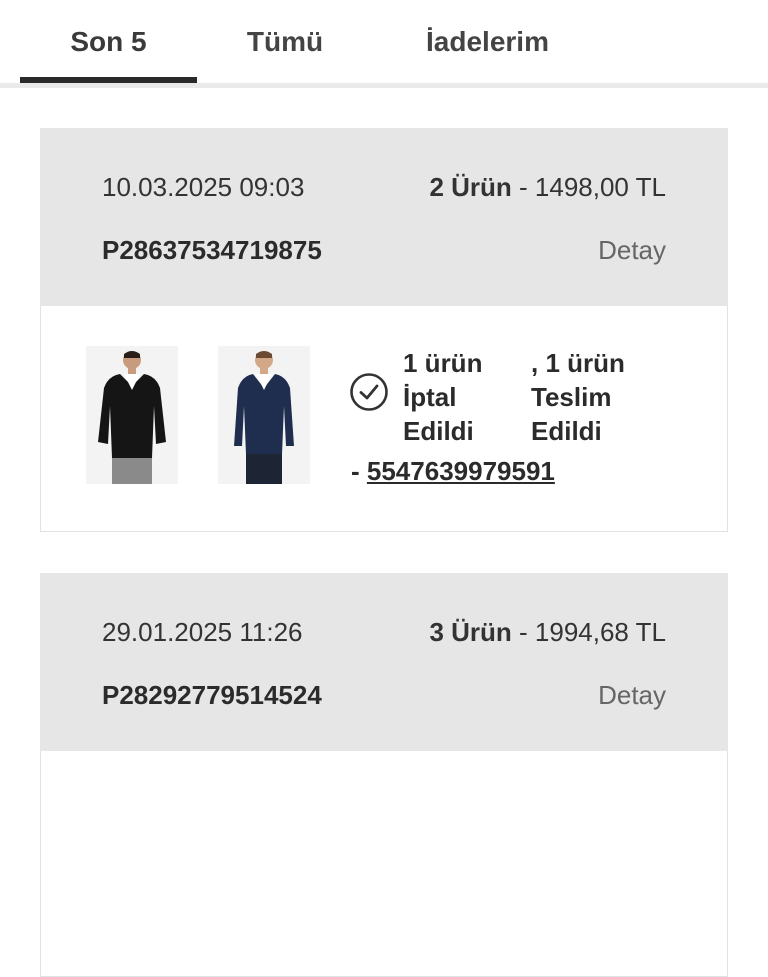  I want to click on order-total: 1994,68 TL, so click(600, 632).